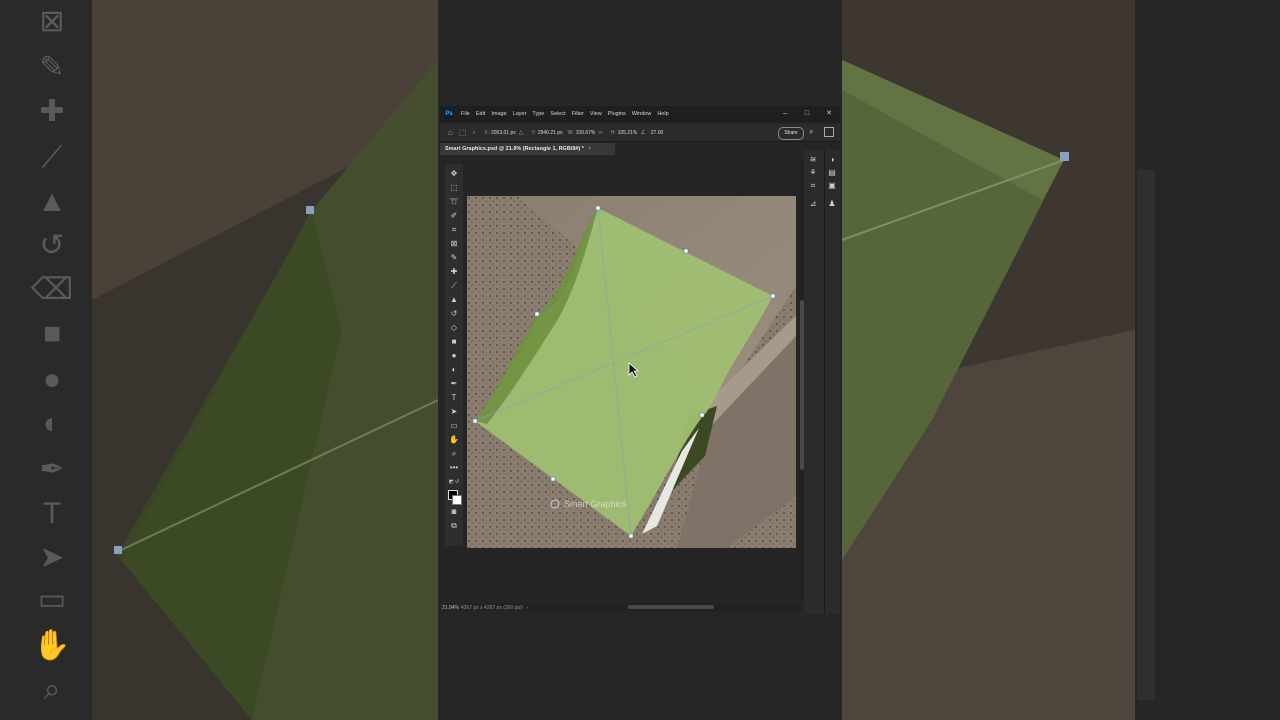 The width and height of the screenshot is (1280, 720). What do you see at coordinates (596, 114) in the screenshot?
I see `menu-view: View` at bounding box center [596, 114].